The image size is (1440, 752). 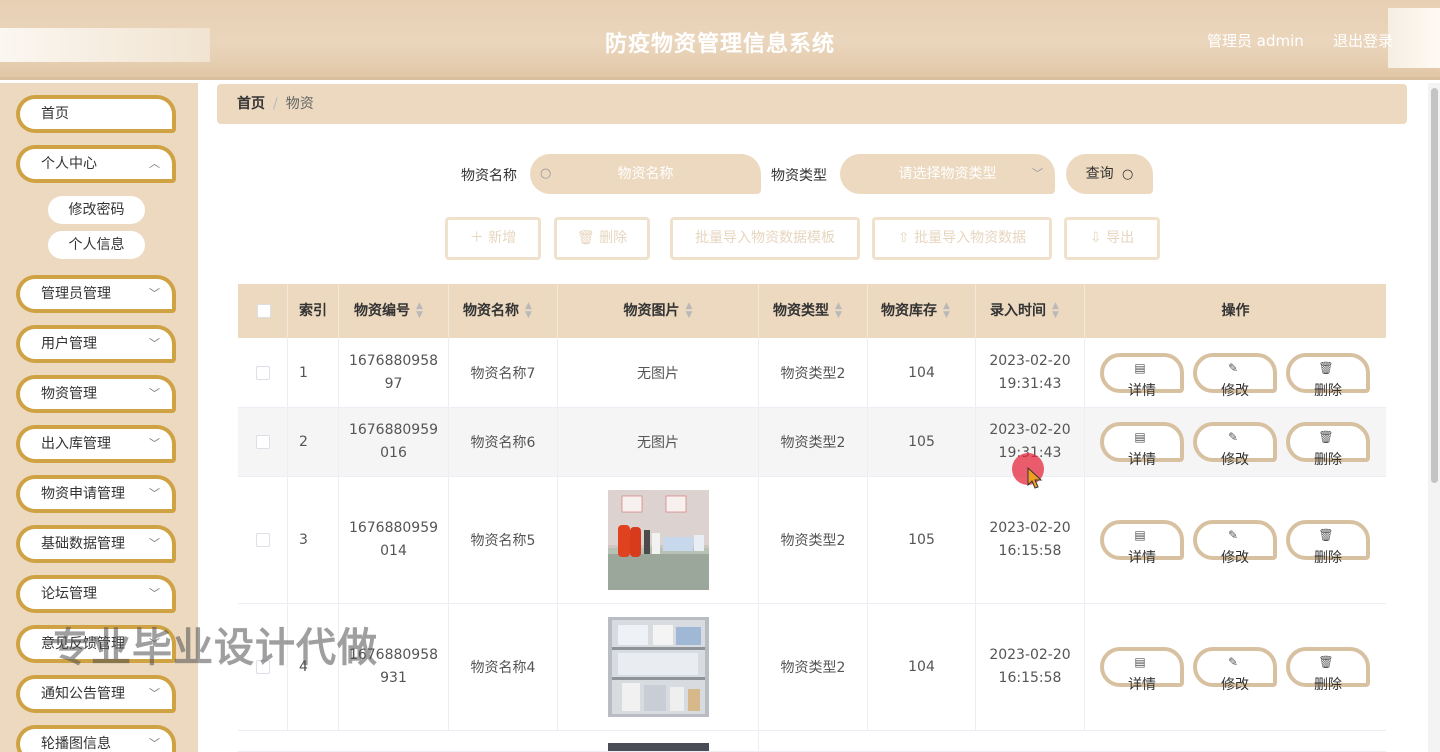 What do you see at coordinates (658, 741) in the screenshot?
I see `image-cell` at bounding box center [658, 741].